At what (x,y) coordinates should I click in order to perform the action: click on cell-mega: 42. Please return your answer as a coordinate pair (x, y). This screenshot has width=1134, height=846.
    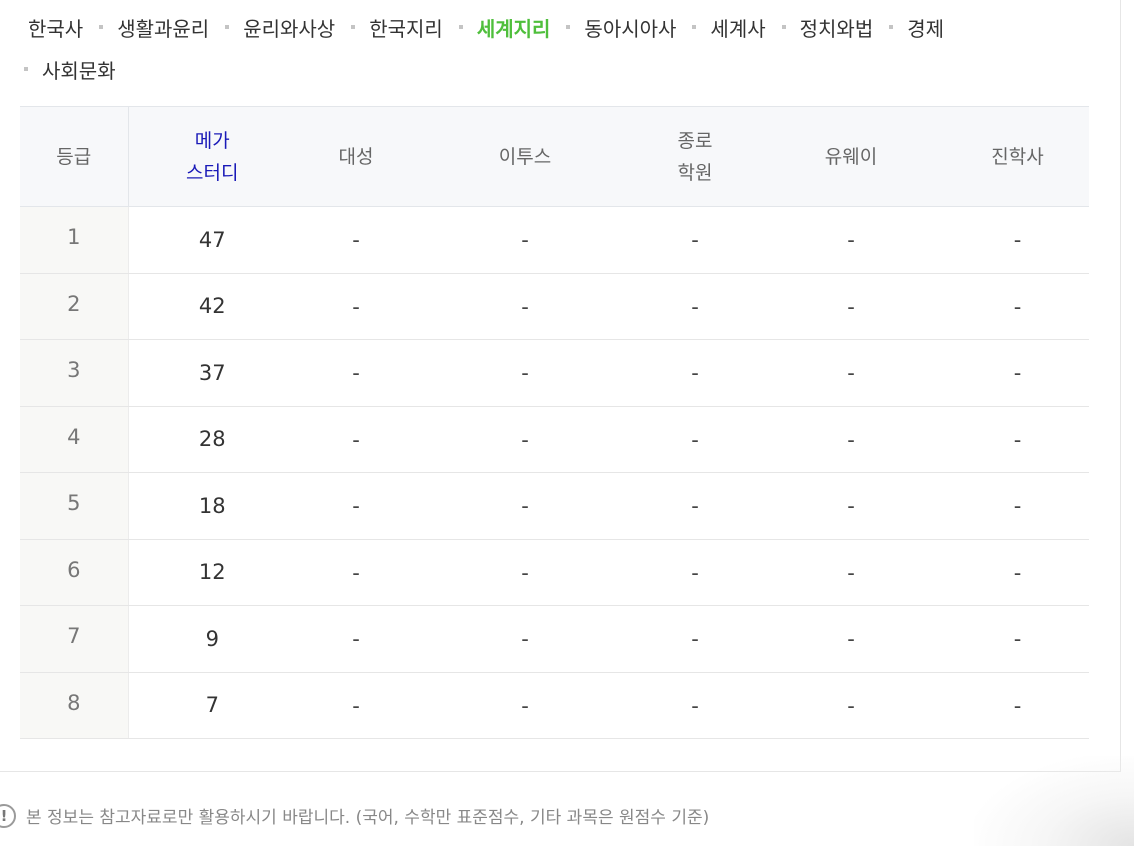
    Looking at the image, I should click on (212, 306).